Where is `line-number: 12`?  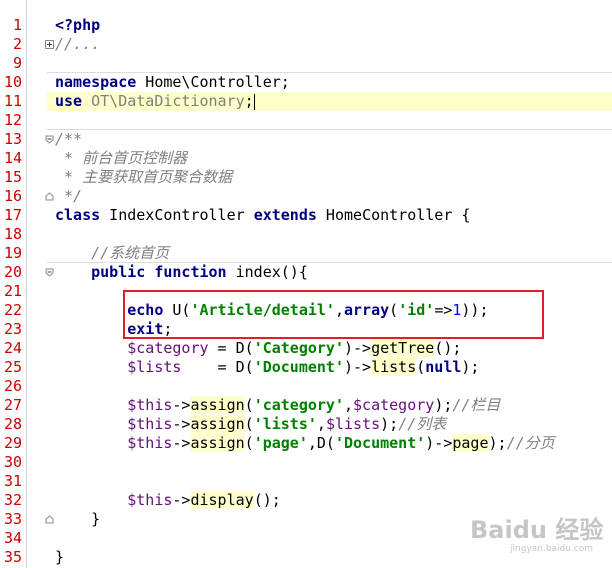
line-number: 12 is located at coordinates (12, 120).